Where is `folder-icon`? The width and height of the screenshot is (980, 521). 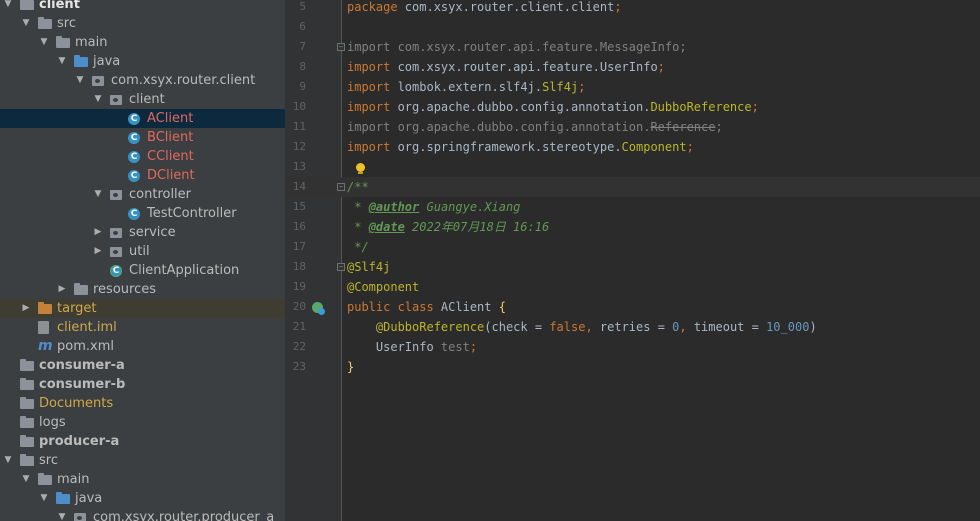
folder-icon is located at coordinates (45, 23).